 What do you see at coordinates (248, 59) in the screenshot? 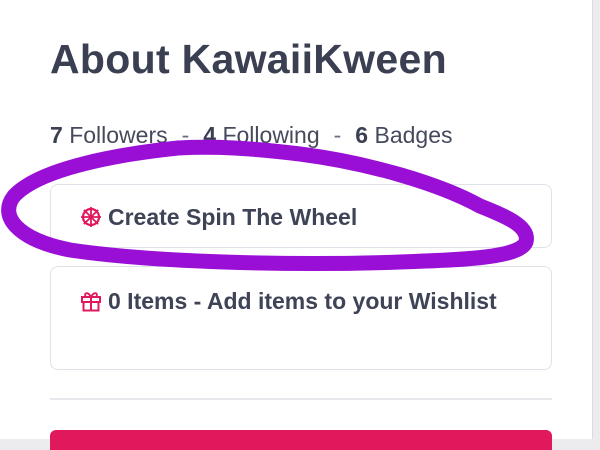
I see `page-title: About KawaiiKween` at bounding box center [248, 59].